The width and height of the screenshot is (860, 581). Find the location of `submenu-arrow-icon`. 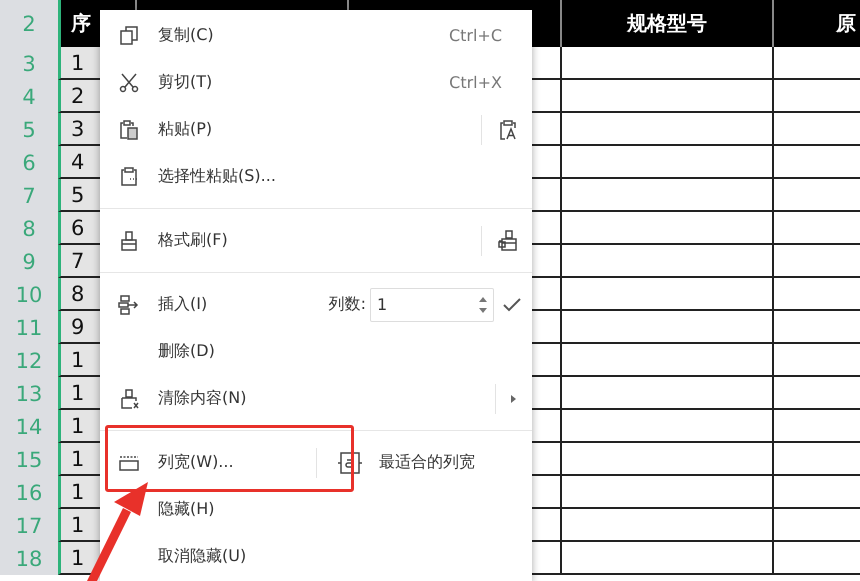

submenu-arrow-icon is located at coordinates (513, 398).